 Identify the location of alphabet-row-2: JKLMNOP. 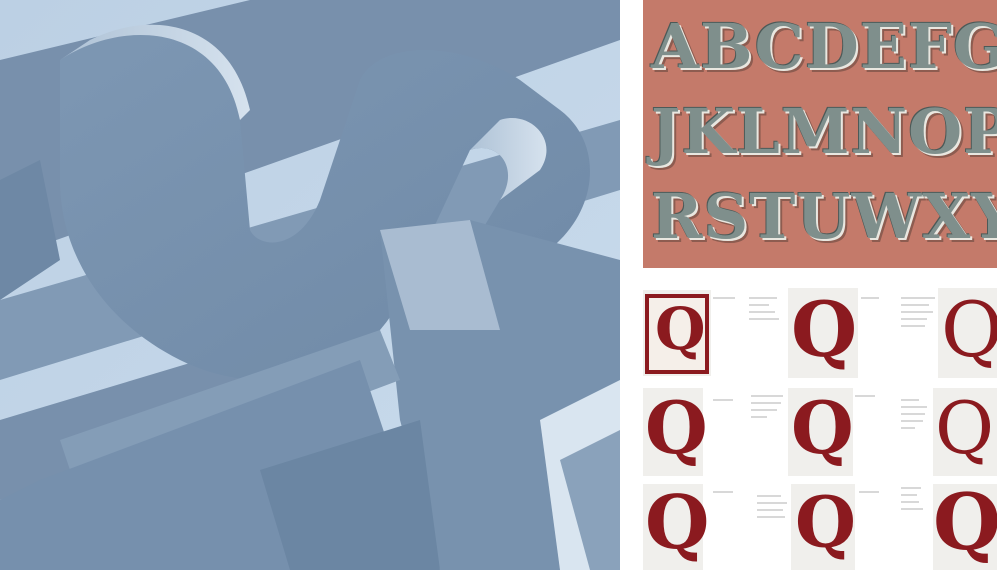
(824, 131).